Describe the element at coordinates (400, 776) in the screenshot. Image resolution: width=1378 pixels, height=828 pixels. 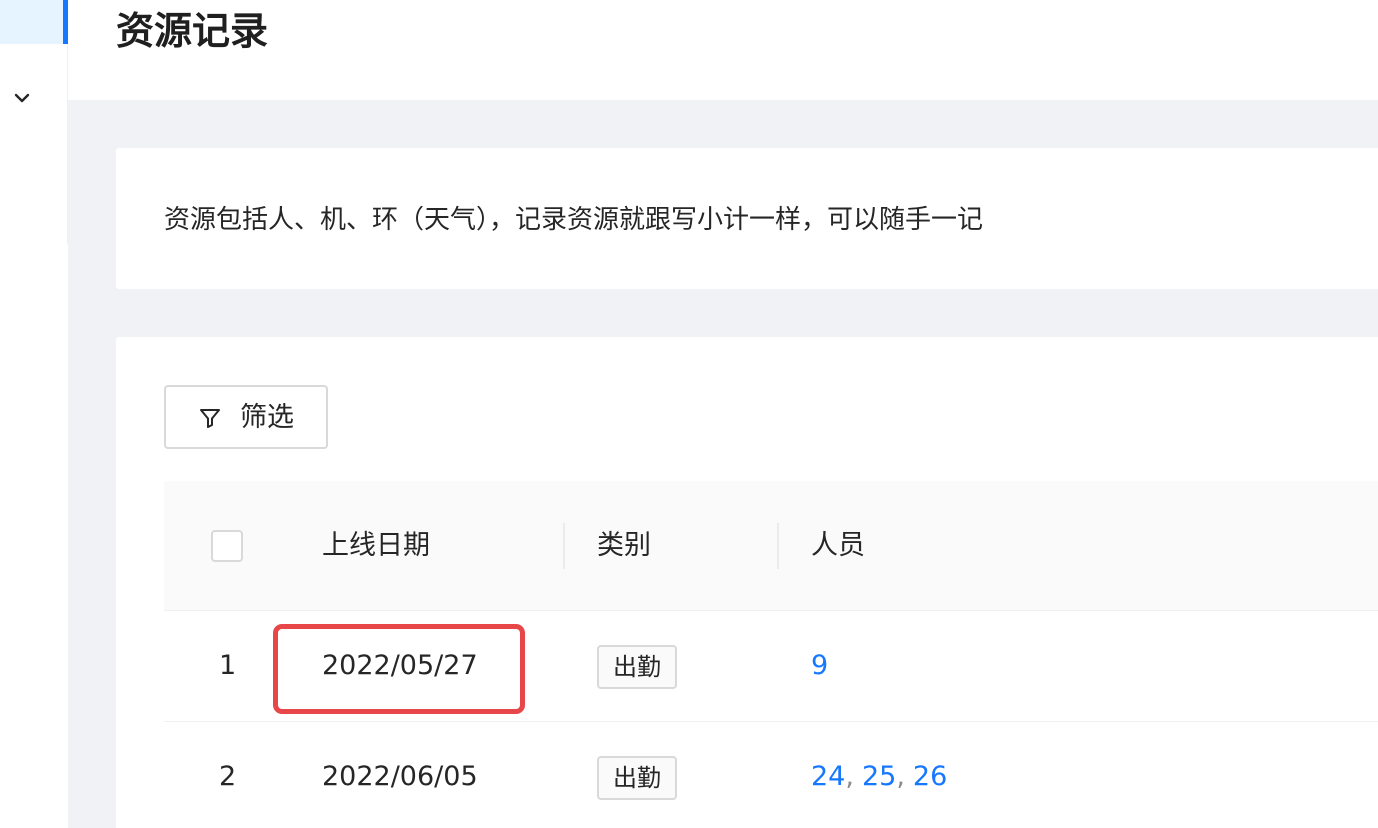
I see `row-date: 2022/06/05` at that location.